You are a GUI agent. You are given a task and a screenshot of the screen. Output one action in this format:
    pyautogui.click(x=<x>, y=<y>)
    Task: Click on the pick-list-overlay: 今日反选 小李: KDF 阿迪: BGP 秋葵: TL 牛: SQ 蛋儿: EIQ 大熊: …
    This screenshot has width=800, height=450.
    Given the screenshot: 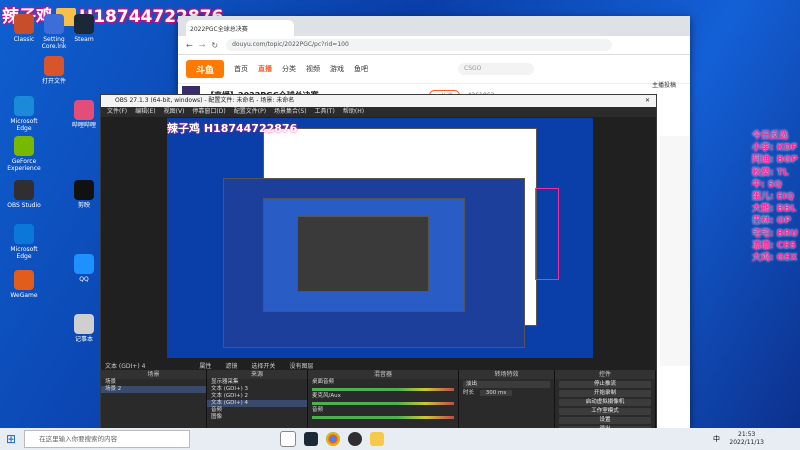 What is the action you would take?
    pyautogui.click(x=775, y=197)
    